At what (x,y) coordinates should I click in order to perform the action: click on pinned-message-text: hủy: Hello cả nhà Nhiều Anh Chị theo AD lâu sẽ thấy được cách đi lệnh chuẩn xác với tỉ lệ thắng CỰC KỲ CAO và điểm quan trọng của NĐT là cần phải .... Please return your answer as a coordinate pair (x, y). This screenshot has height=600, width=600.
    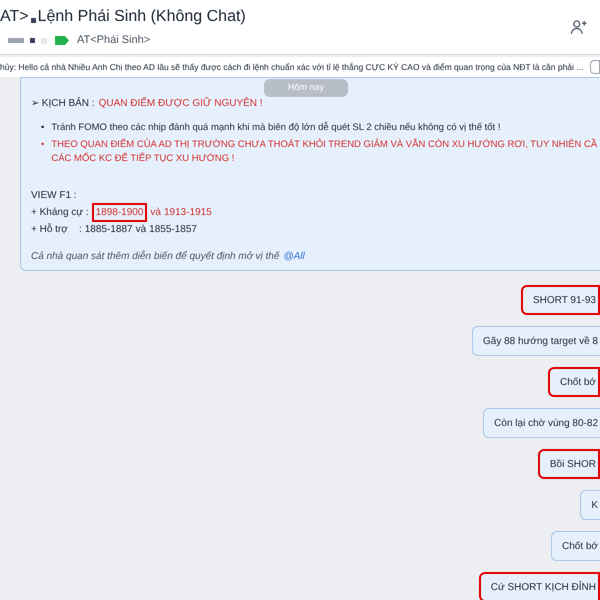
    Looking at the image, I should click on (292, 67).